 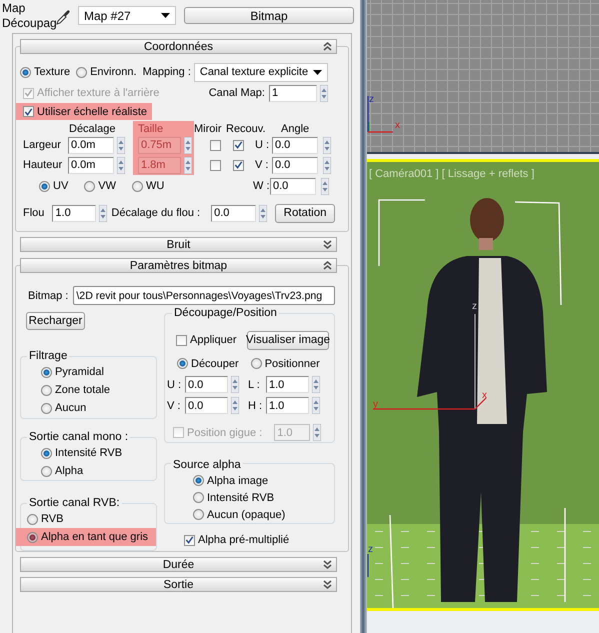 I want to click on checkbox-label: Utiliser échelle réaliste, so click(x=92, y=112).